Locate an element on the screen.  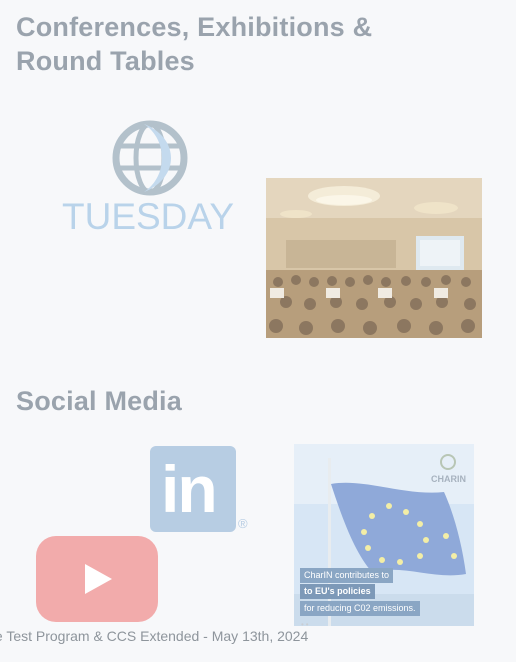
conference-room-image is located at coordinates (374, 258).